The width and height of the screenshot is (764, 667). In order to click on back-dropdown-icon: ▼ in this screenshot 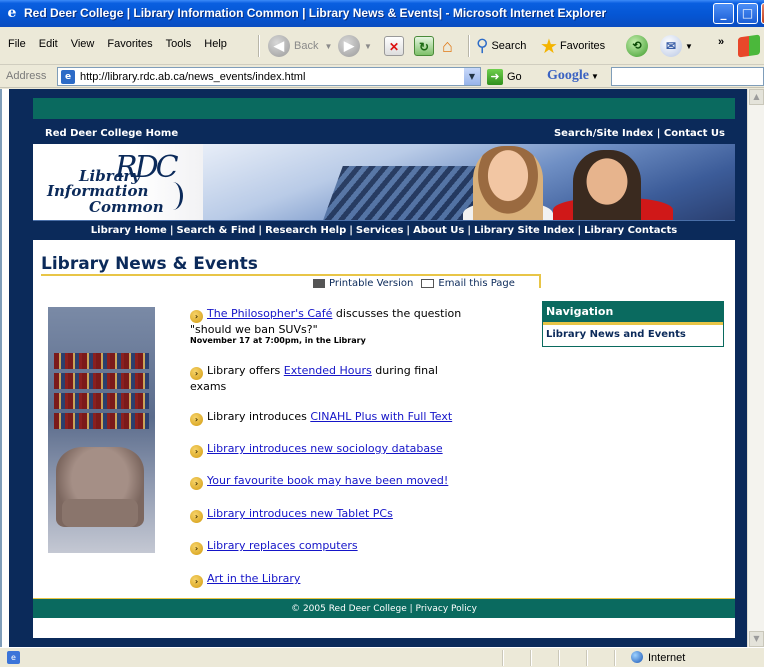, I will do `click(328, 46)`.